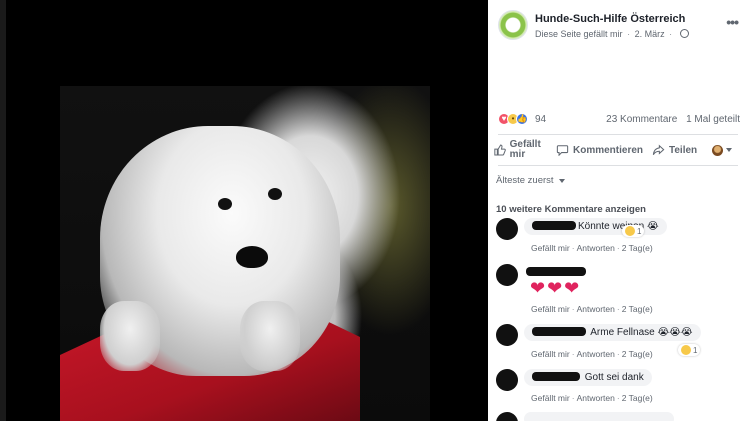 The image size is (748, 421). What do you see at coordinates (540, 119) in the screenshot?
I see `reaction-count: 94` at bounding box center [540, 119].